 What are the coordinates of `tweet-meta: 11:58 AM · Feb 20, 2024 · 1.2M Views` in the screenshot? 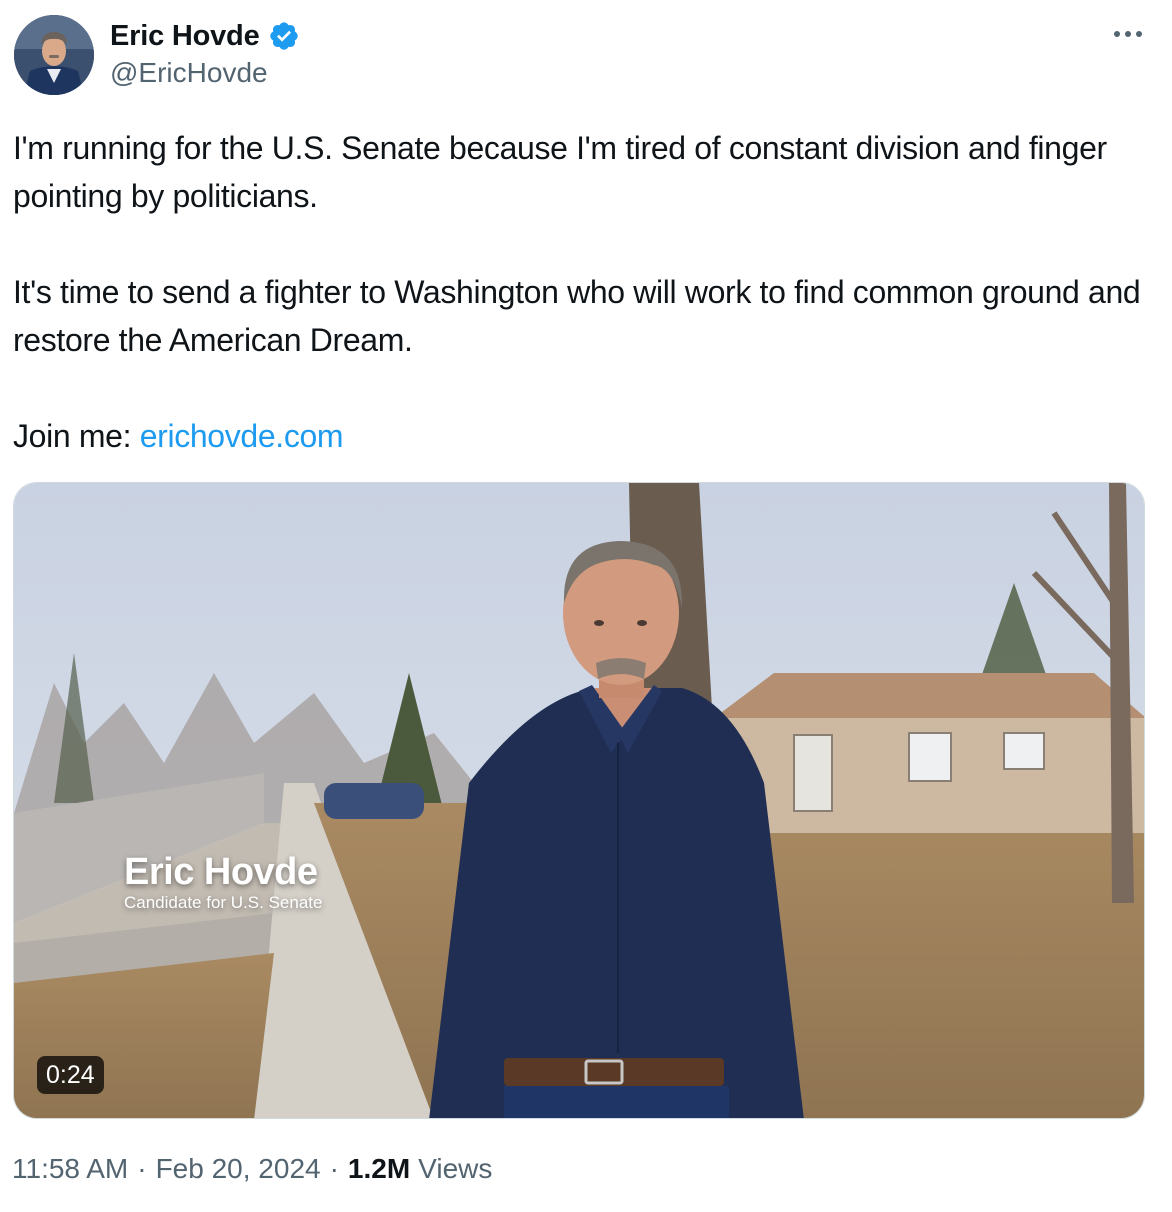 It's located at (252, 1169).